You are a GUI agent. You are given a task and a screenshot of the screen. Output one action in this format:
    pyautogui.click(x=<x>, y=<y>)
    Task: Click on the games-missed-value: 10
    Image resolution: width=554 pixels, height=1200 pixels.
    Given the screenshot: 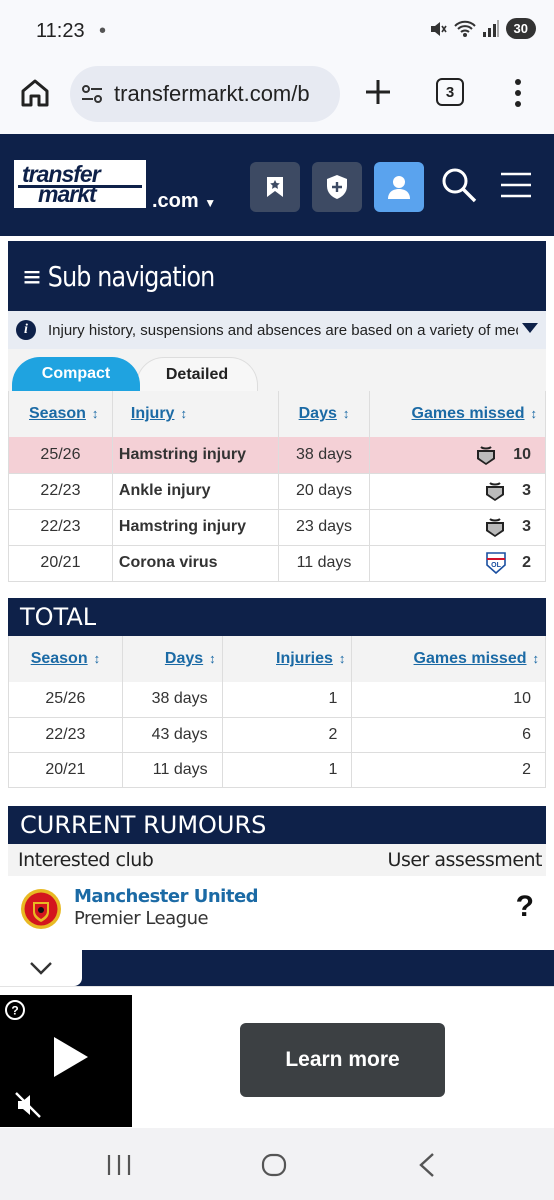 What is the action you would take?
    pyautogui.click(x=522, y=454)
    